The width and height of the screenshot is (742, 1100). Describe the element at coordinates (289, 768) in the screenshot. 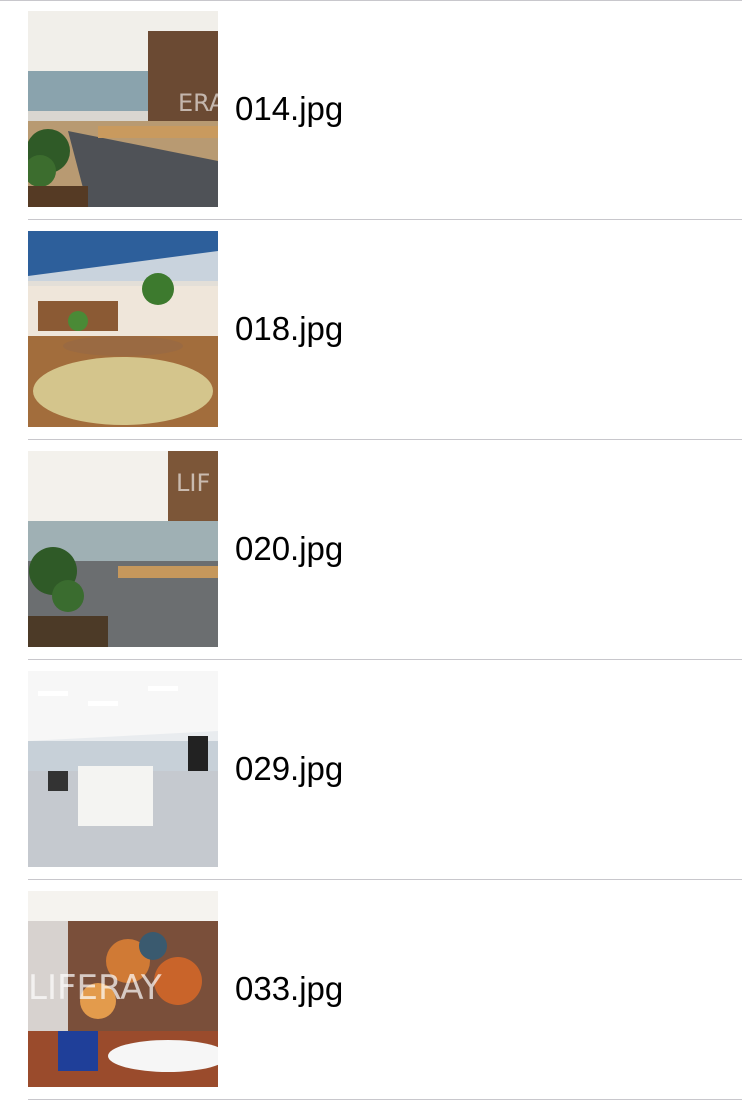

I see `file-name: 029.jpg` at that location.